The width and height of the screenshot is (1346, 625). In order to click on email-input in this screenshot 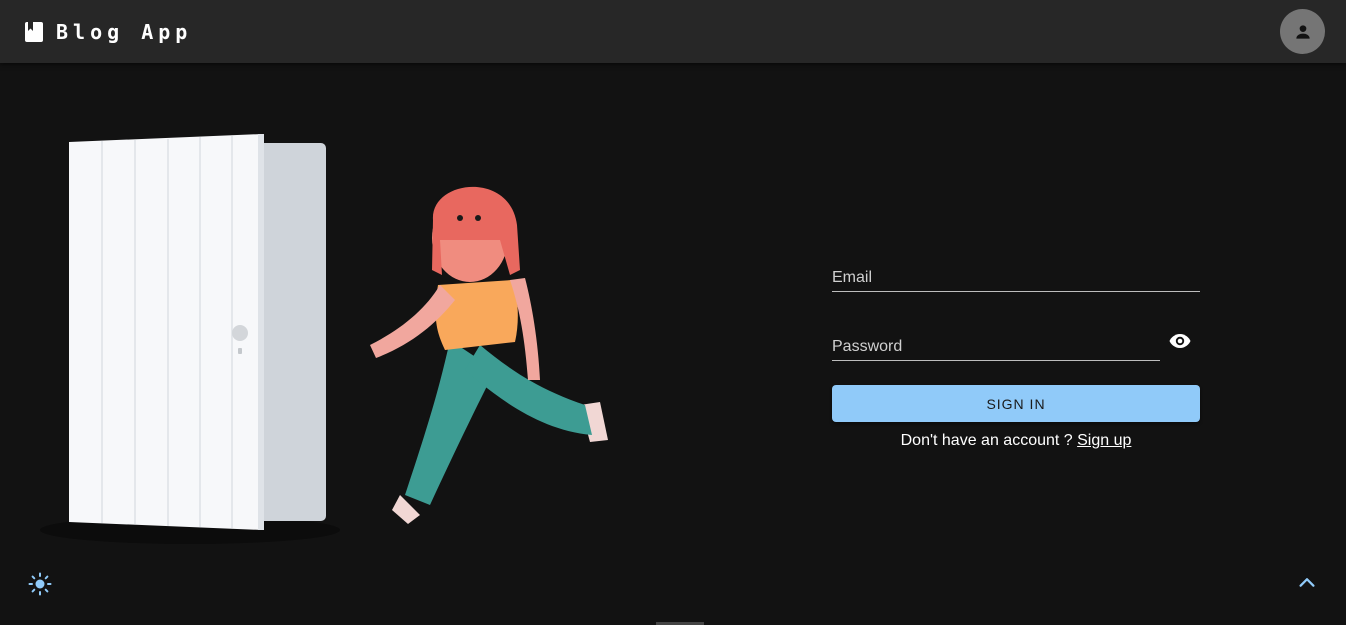, I will do `click(1016, 278)`.